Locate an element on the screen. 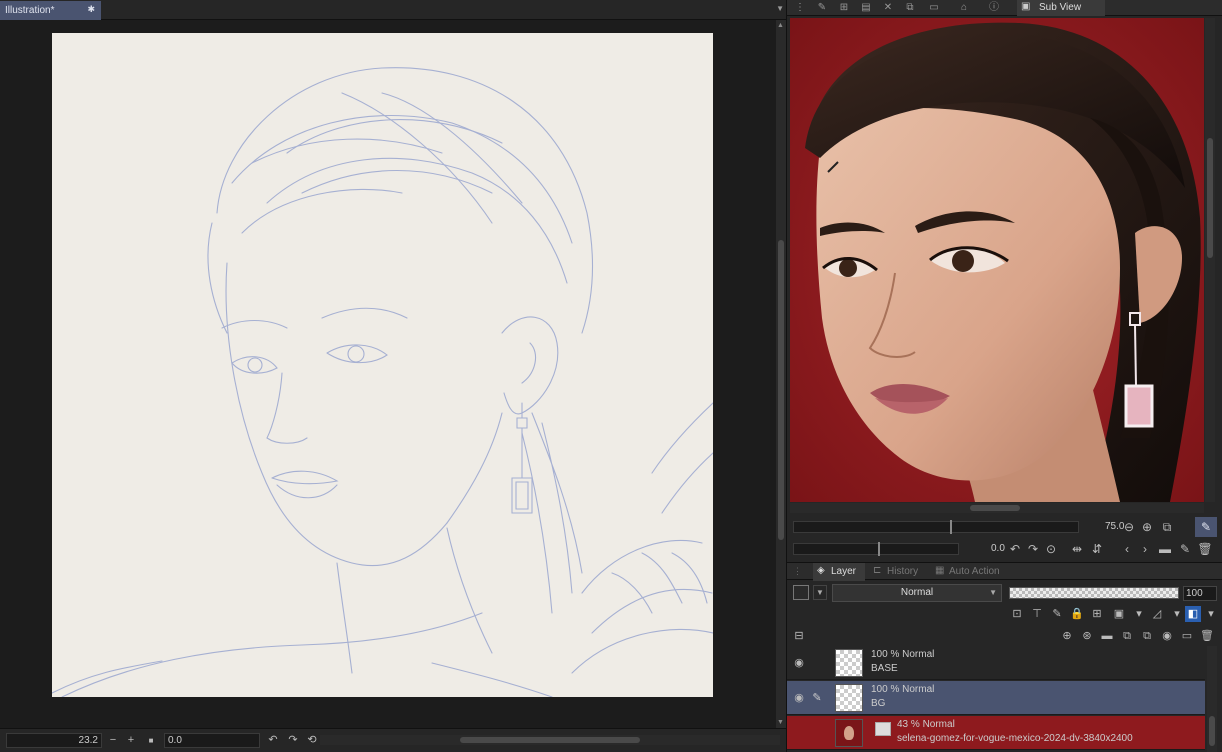  subview-zoom-slider is located at coordinates (936, 527).